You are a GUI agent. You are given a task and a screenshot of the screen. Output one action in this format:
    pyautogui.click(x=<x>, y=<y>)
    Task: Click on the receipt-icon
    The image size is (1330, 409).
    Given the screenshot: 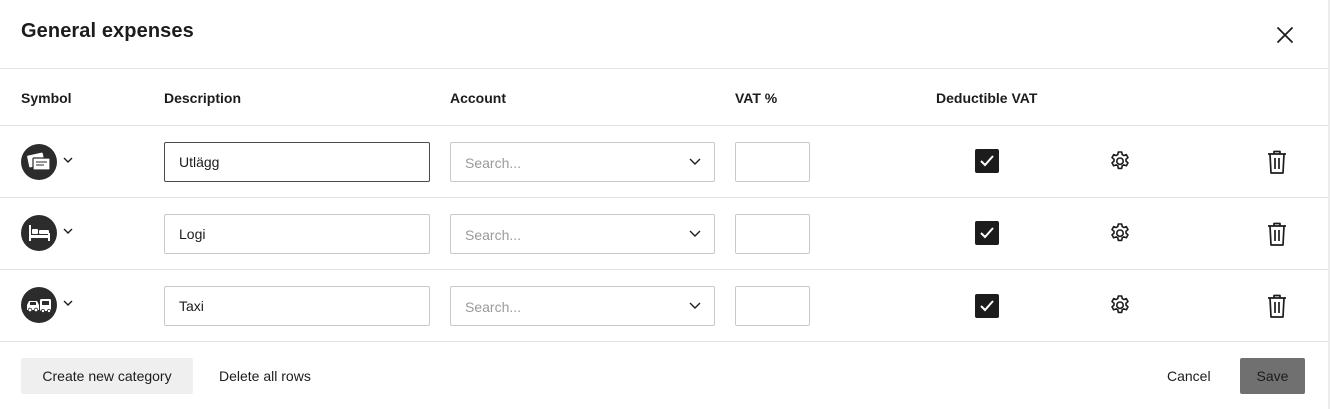 What is the action you would take?
    pyautogui.click(x=39, y=162)
    